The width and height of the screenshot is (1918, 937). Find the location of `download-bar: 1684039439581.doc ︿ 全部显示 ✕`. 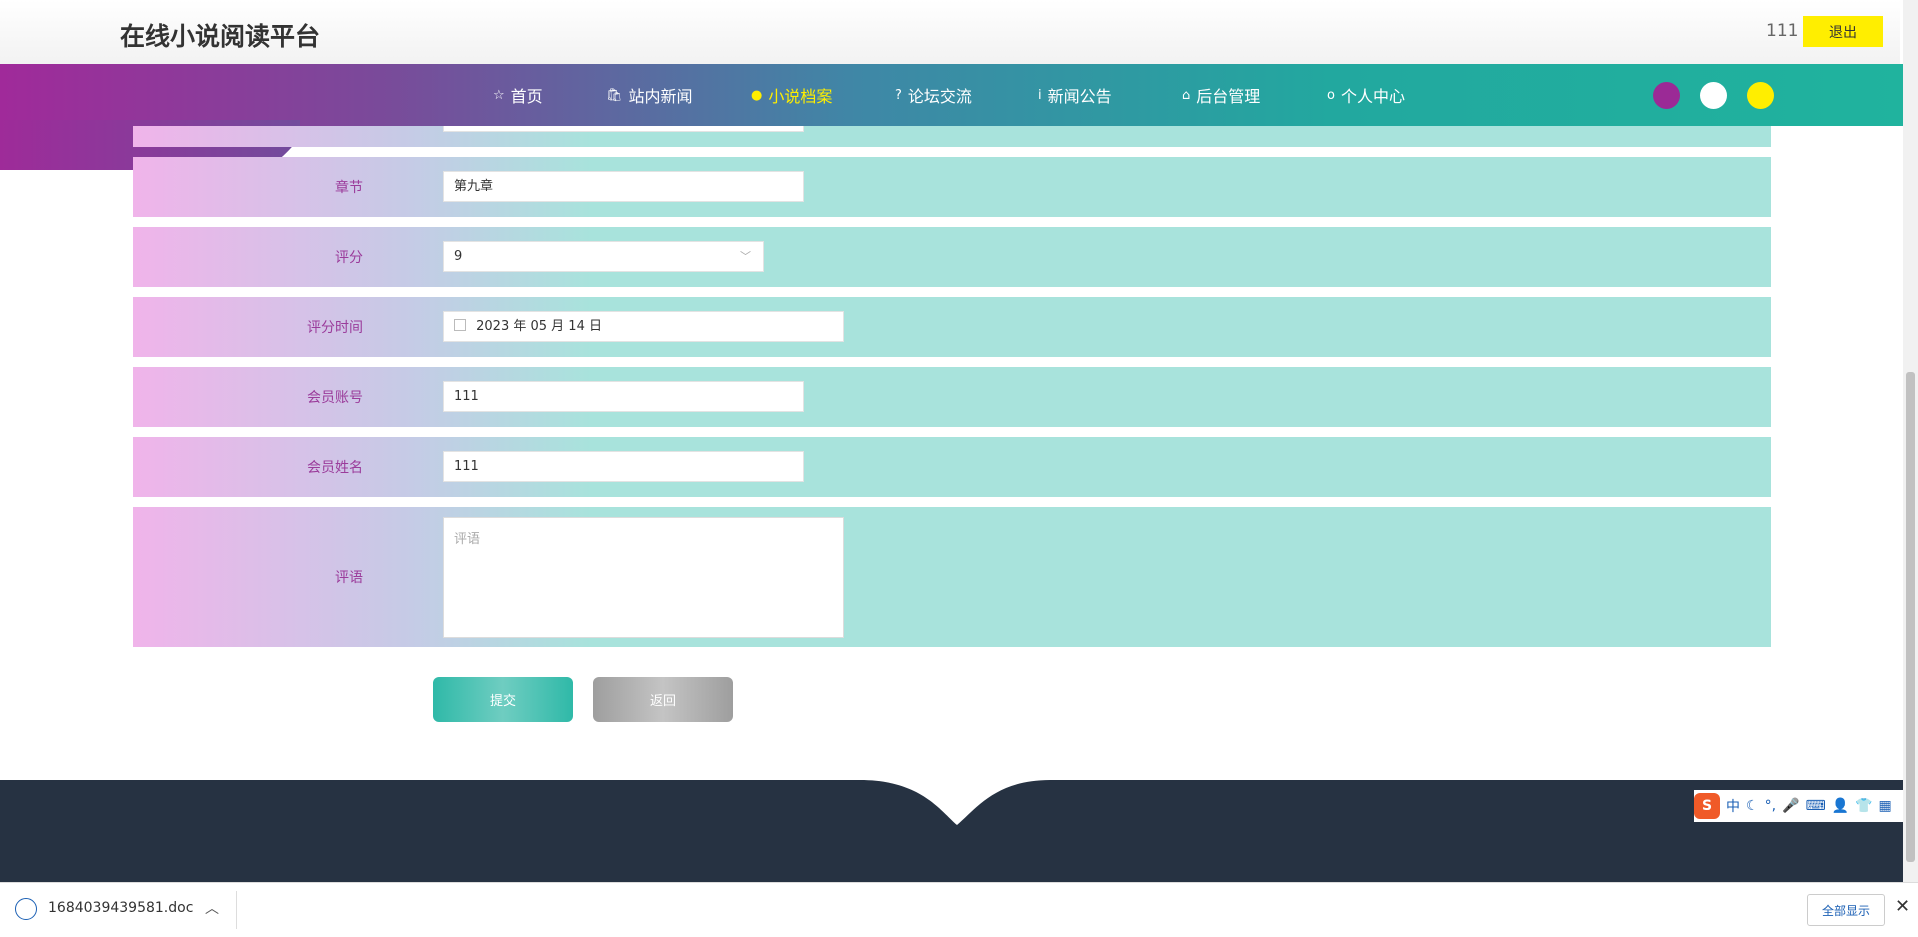

download-bar: 1684039439581.doc ︿ 全部显示 ✕ is located at coordinates (959, 909).